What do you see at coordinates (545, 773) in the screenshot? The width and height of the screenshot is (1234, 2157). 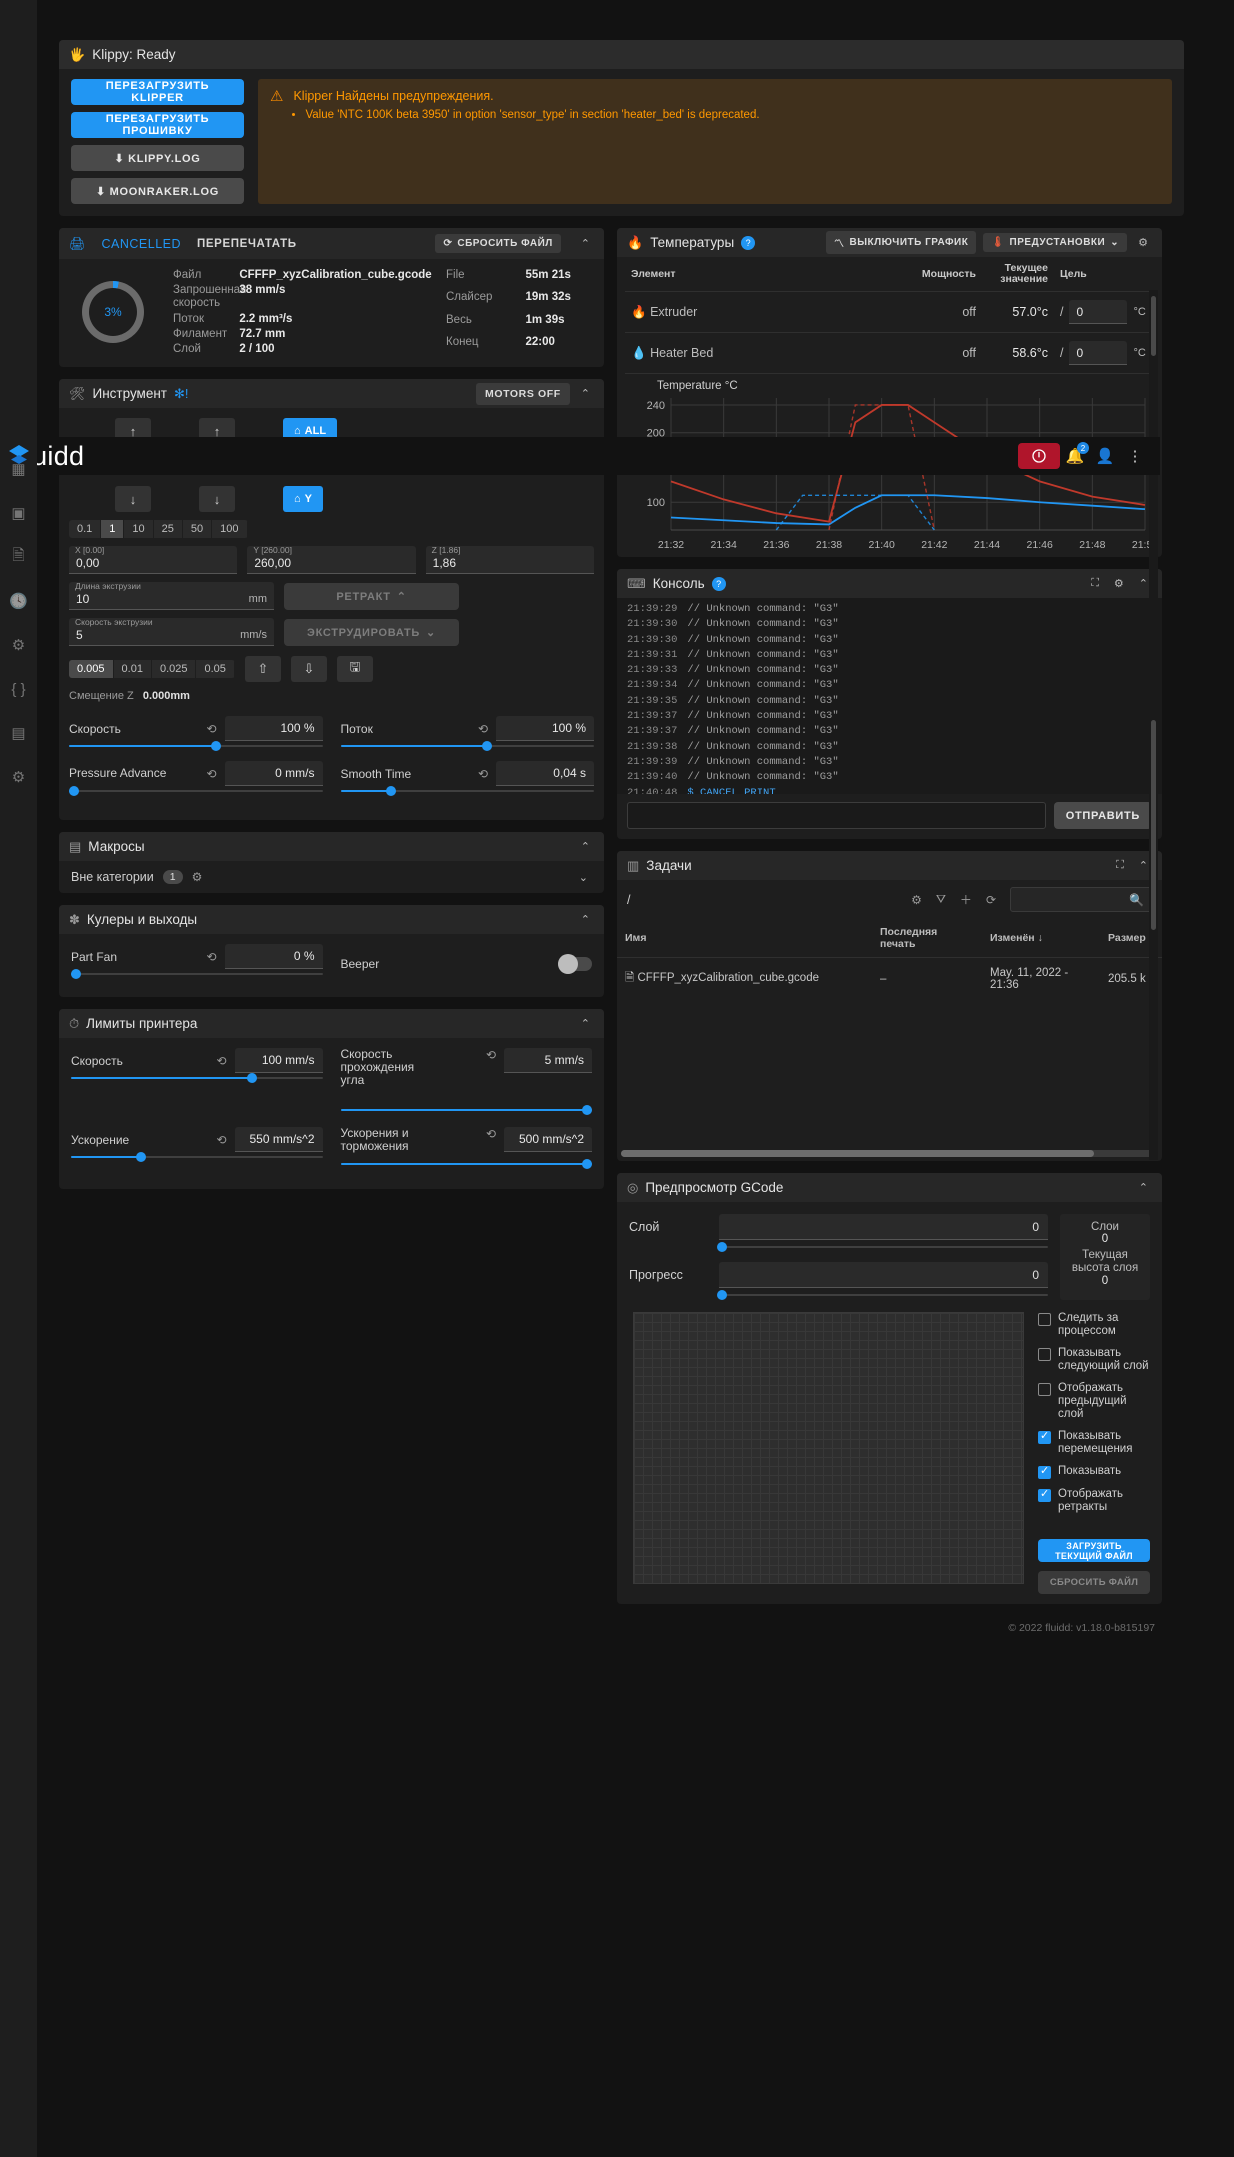 I see `smooth-time-value: 0,04 s` at bounding box center [545, 773].